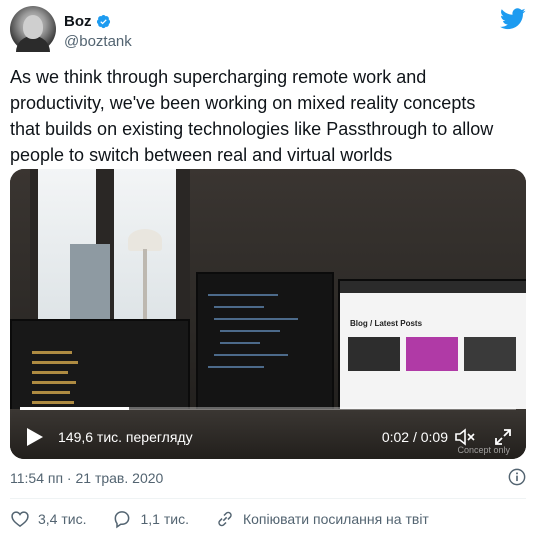 The width and height of the screenshot is (536, 539). Describe the element at coordinates (90, 284) in the screenshot. I see `city-building` at that location.